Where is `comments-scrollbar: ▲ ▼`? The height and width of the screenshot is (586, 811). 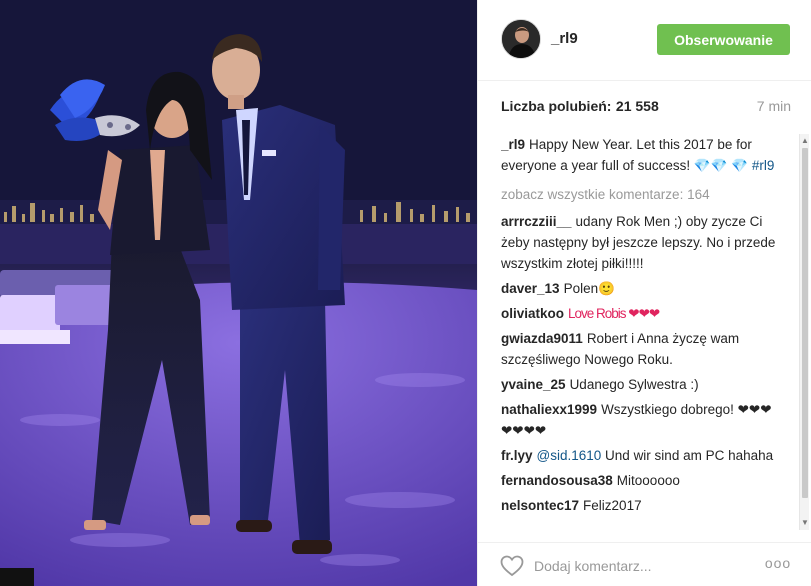
comments-scrollbar: ▲ ▼ is located at coordinates (804, 332).